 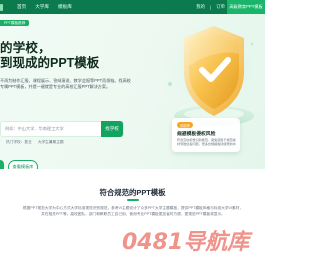 I want to click on hot-tags: 热门学校：复旦 大学生暑期主题, so click(x=35, y=142).